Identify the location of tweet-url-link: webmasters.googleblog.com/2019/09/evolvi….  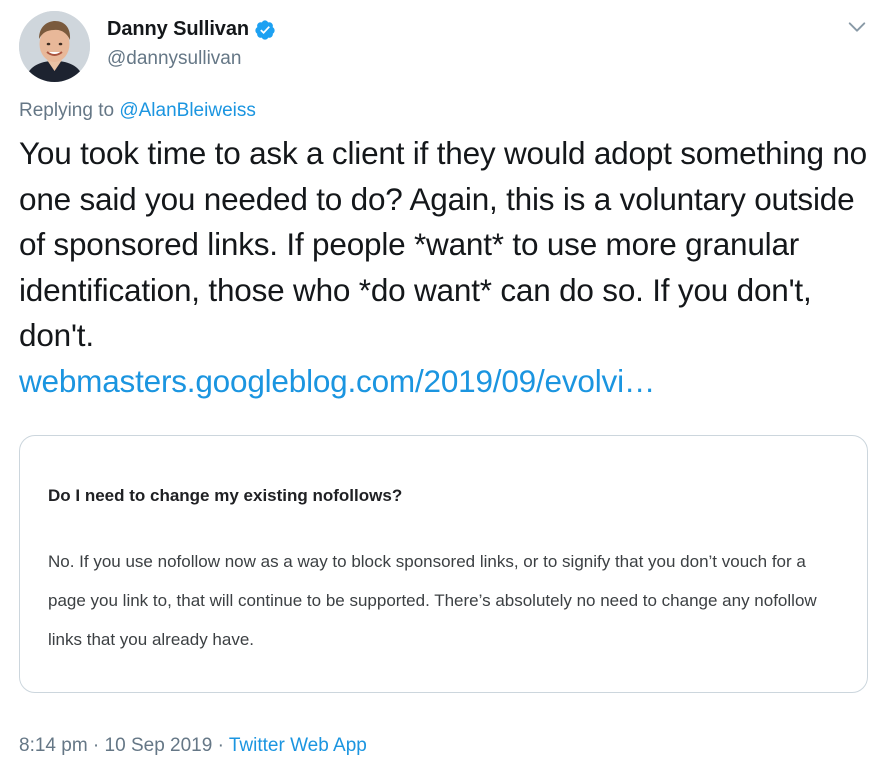
(446, 382).